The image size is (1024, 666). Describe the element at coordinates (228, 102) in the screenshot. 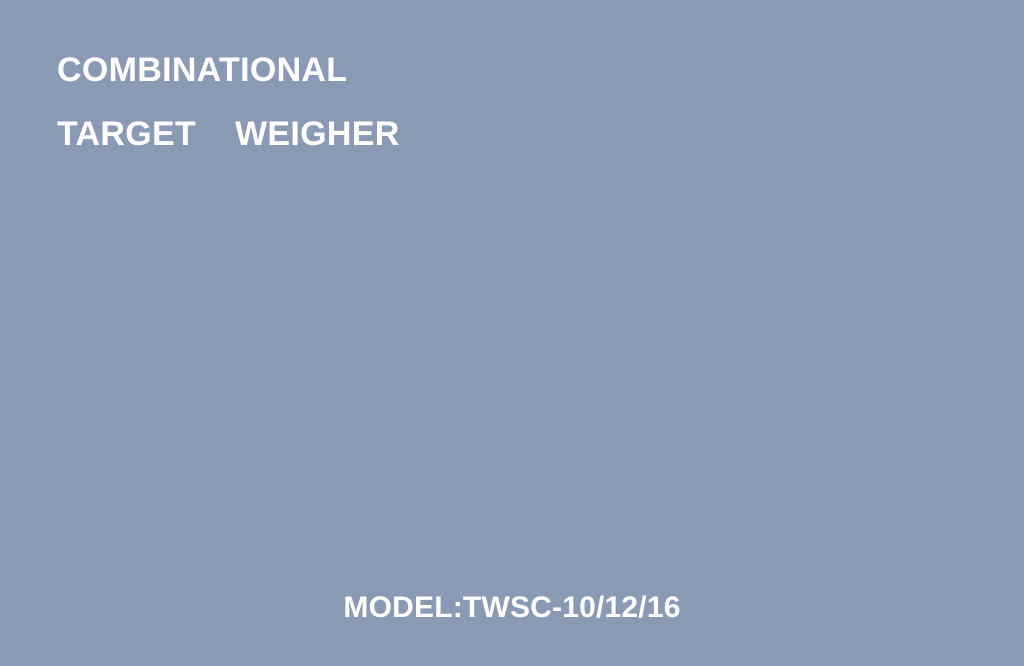

I see `title-block: COMBINATIONAL TARGET WEIGHER` at that location.